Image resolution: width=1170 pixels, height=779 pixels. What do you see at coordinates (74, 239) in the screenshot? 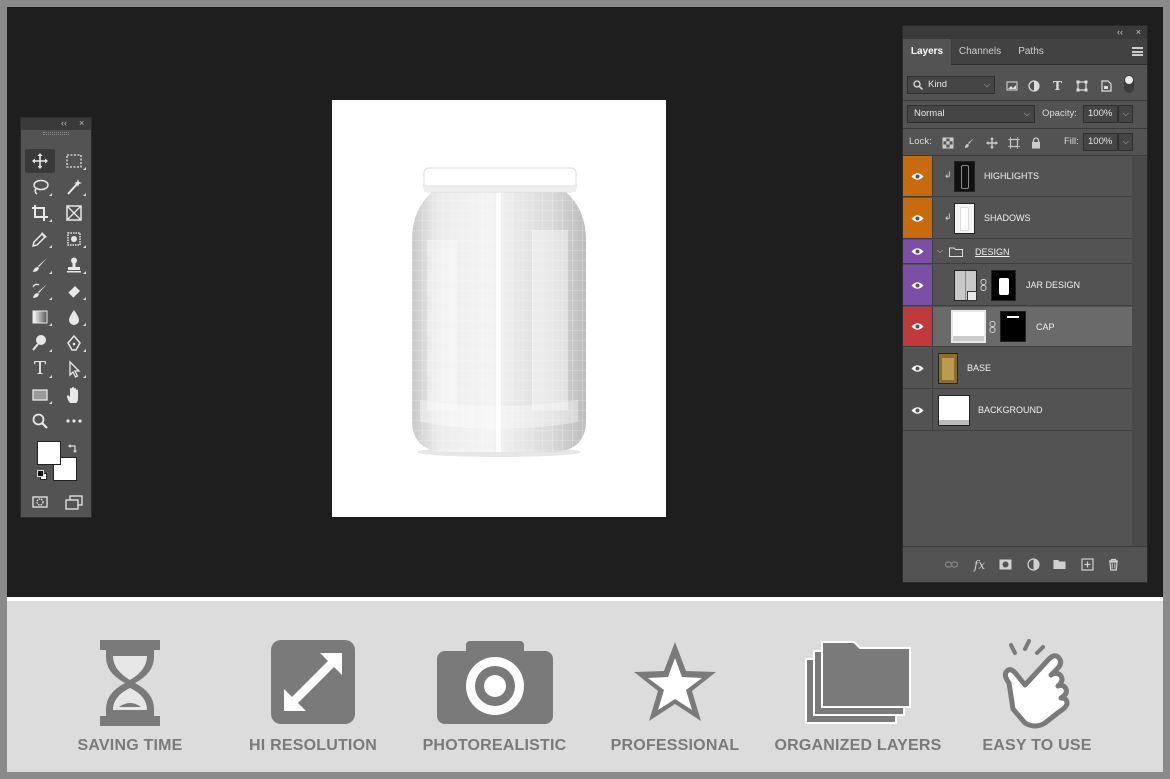
I see `healing-tool` at bounding box center [74, 239].